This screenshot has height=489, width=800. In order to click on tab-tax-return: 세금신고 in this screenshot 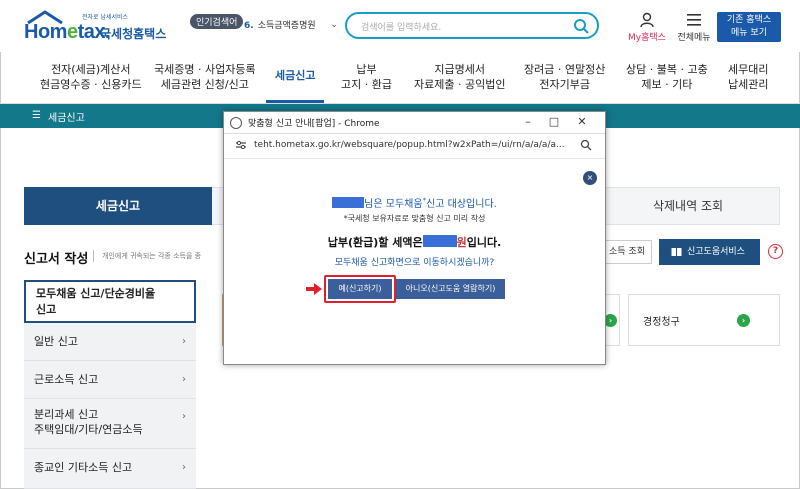, I will do `click(118, 206)`.